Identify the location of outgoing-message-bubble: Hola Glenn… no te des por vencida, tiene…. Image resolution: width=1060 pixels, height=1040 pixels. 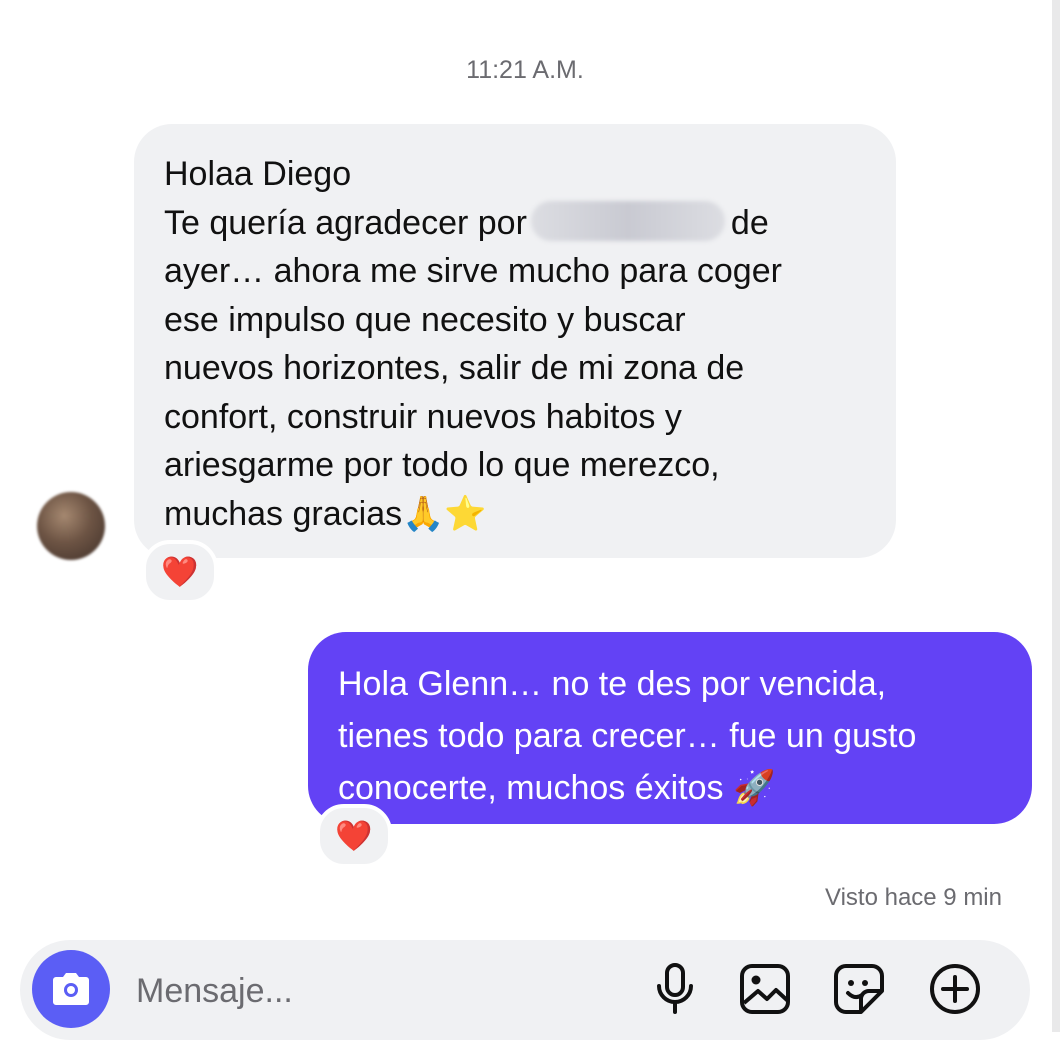
(670, 728).